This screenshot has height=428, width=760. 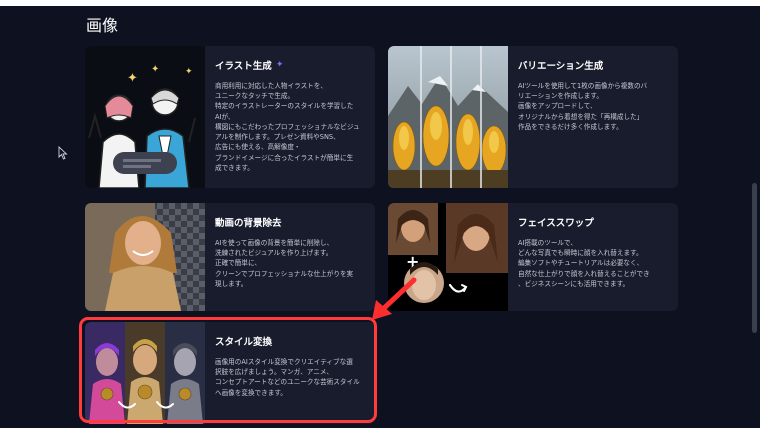 I want to click on card-title: イラスト生成 ✦, so click(x=249, y=66).